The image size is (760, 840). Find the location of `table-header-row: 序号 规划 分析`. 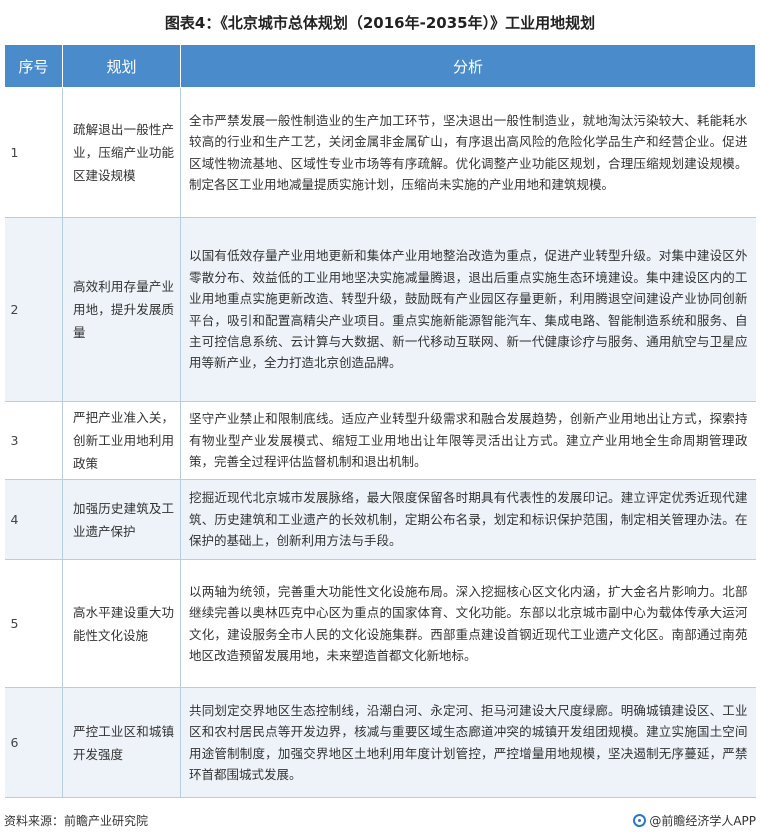

table-header-row: 序号 规划 分析 is located at coordinates (380, 66).